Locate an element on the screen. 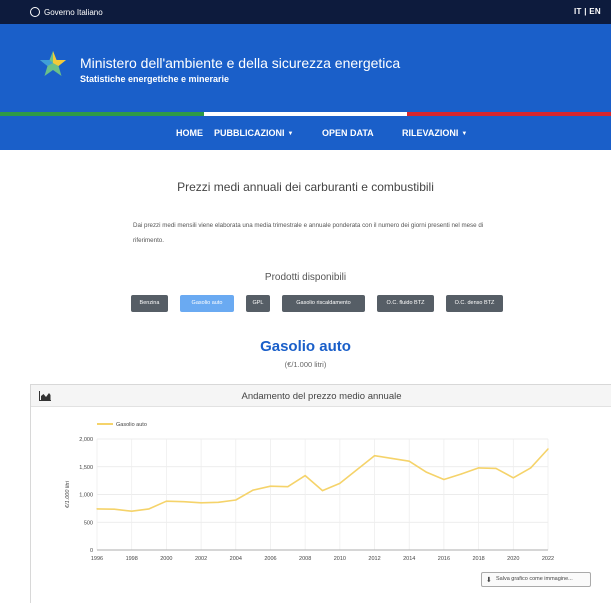  products-heading: Prodotti disponibili is located at coordinates (305, 277).